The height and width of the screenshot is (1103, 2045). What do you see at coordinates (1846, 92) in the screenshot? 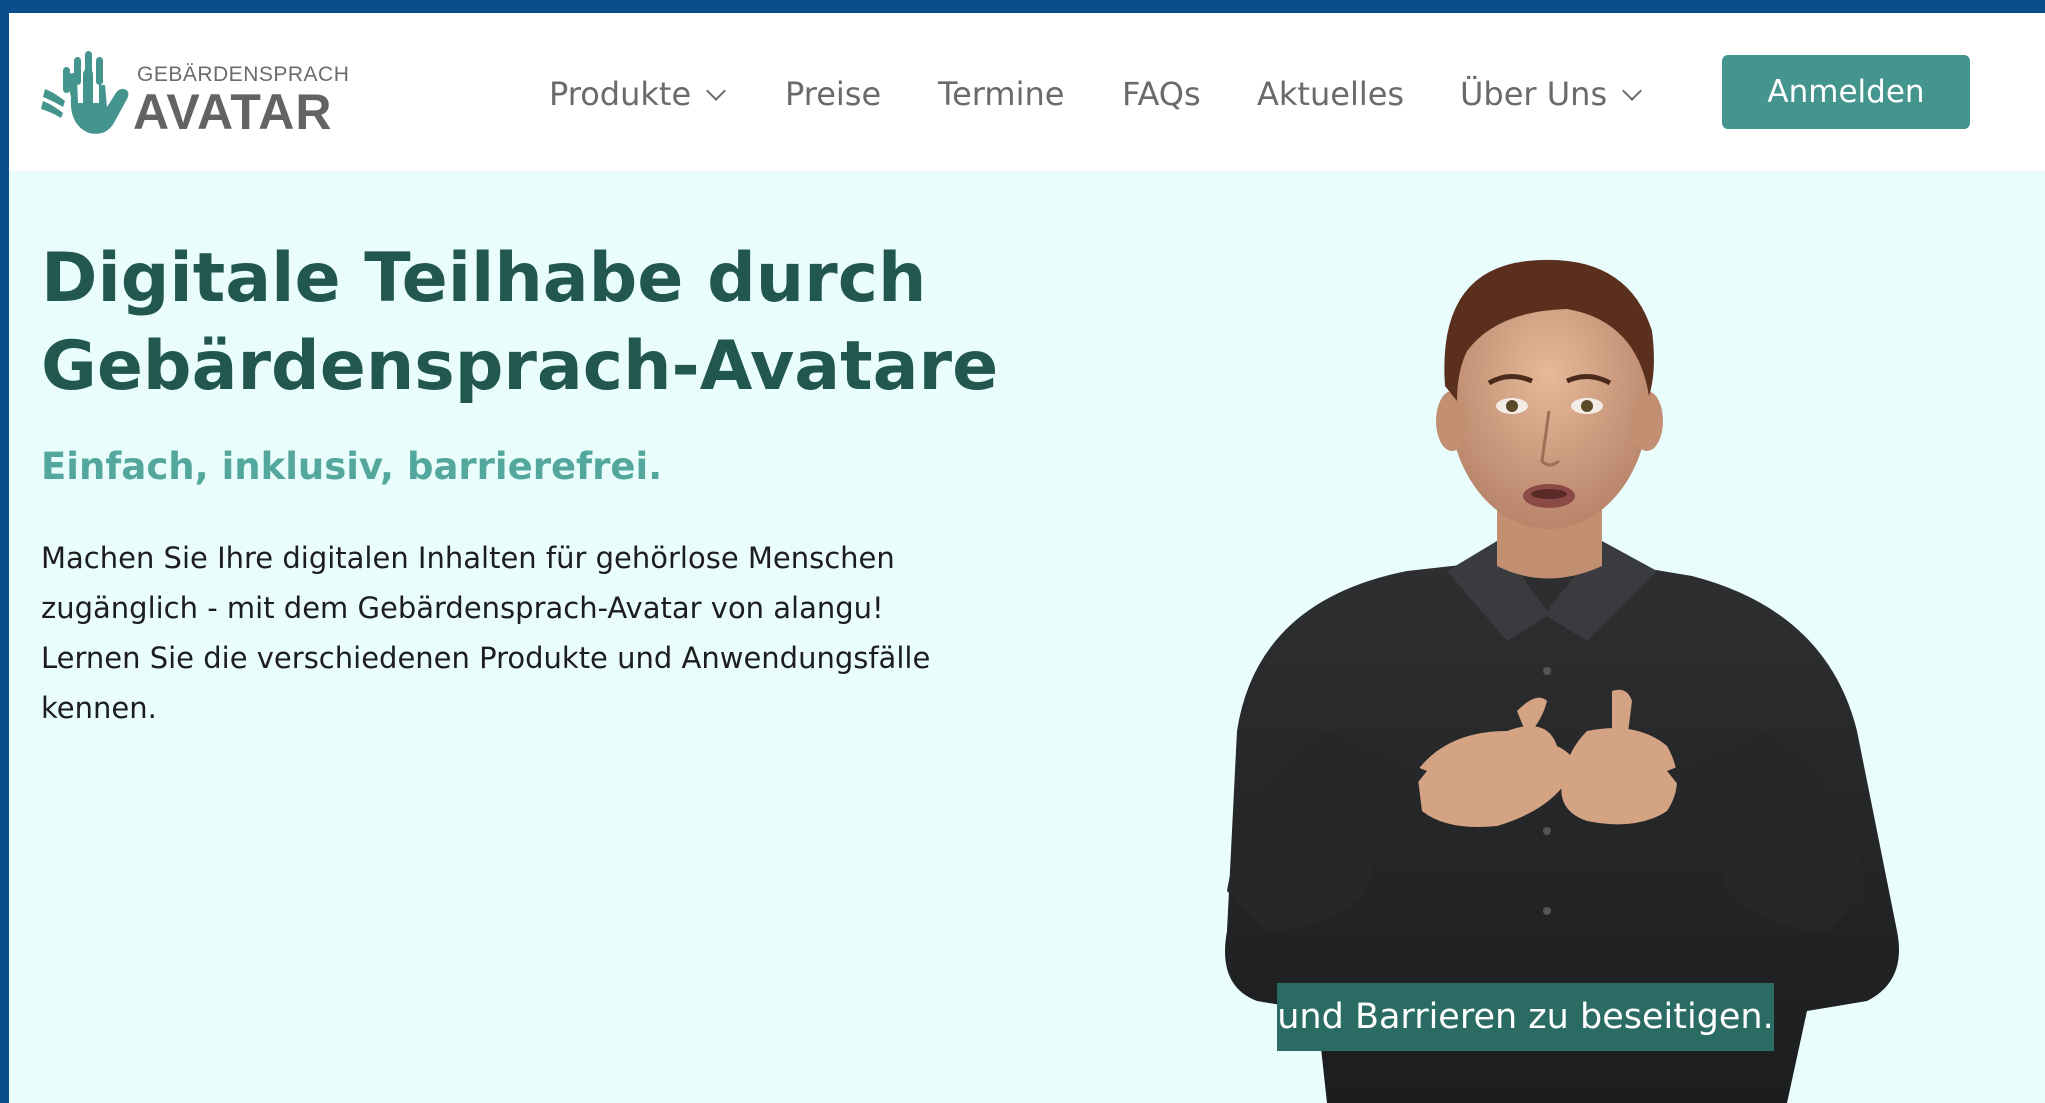
I see `login-button: Anmelden` at bounding box center [1846, 92].